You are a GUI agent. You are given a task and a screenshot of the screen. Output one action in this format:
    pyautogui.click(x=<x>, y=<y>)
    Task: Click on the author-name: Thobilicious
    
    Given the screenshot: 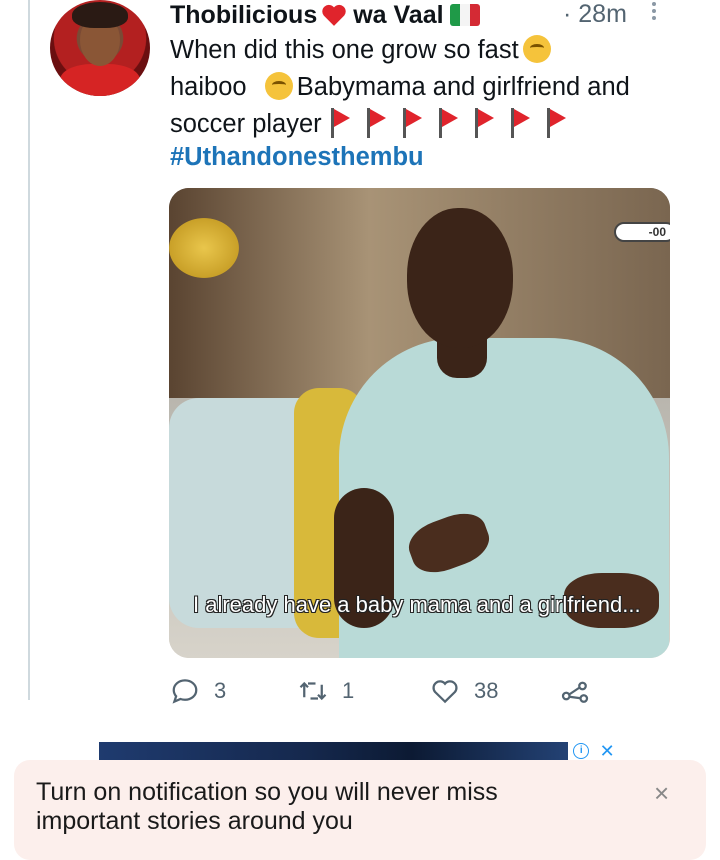 What is the action you would take?
    pyautogui.click(x=243, y=15)
    